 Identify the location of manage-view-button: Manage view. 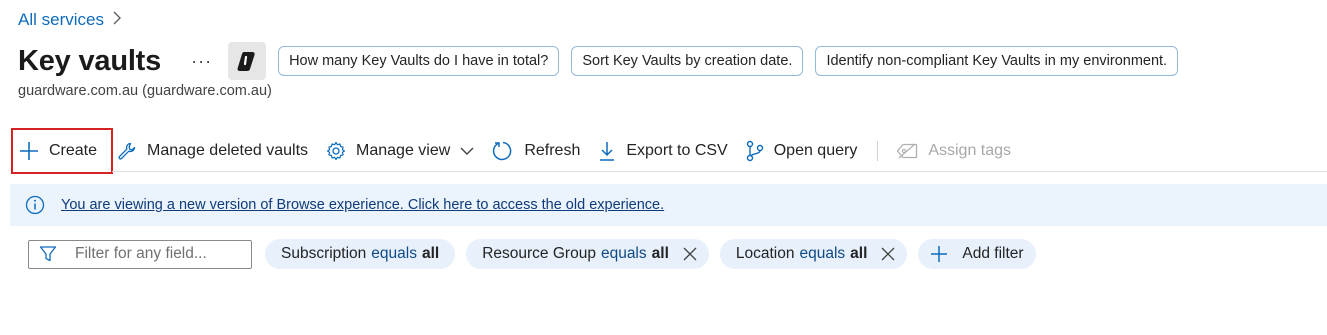
(400, 150).